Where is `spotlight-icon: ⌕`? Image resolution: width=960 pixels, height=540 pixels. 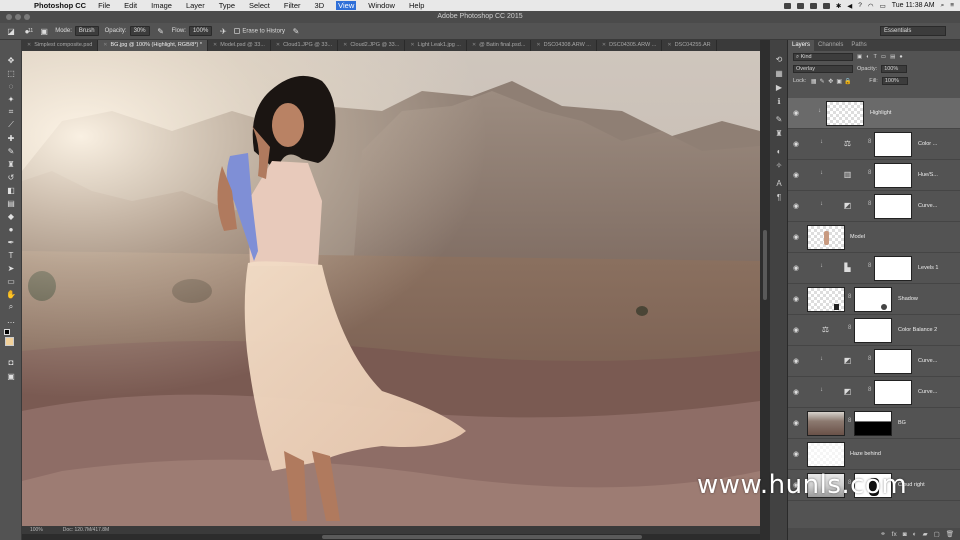 spotlight-icon: ⌕ is located at coordinates (943, 6).